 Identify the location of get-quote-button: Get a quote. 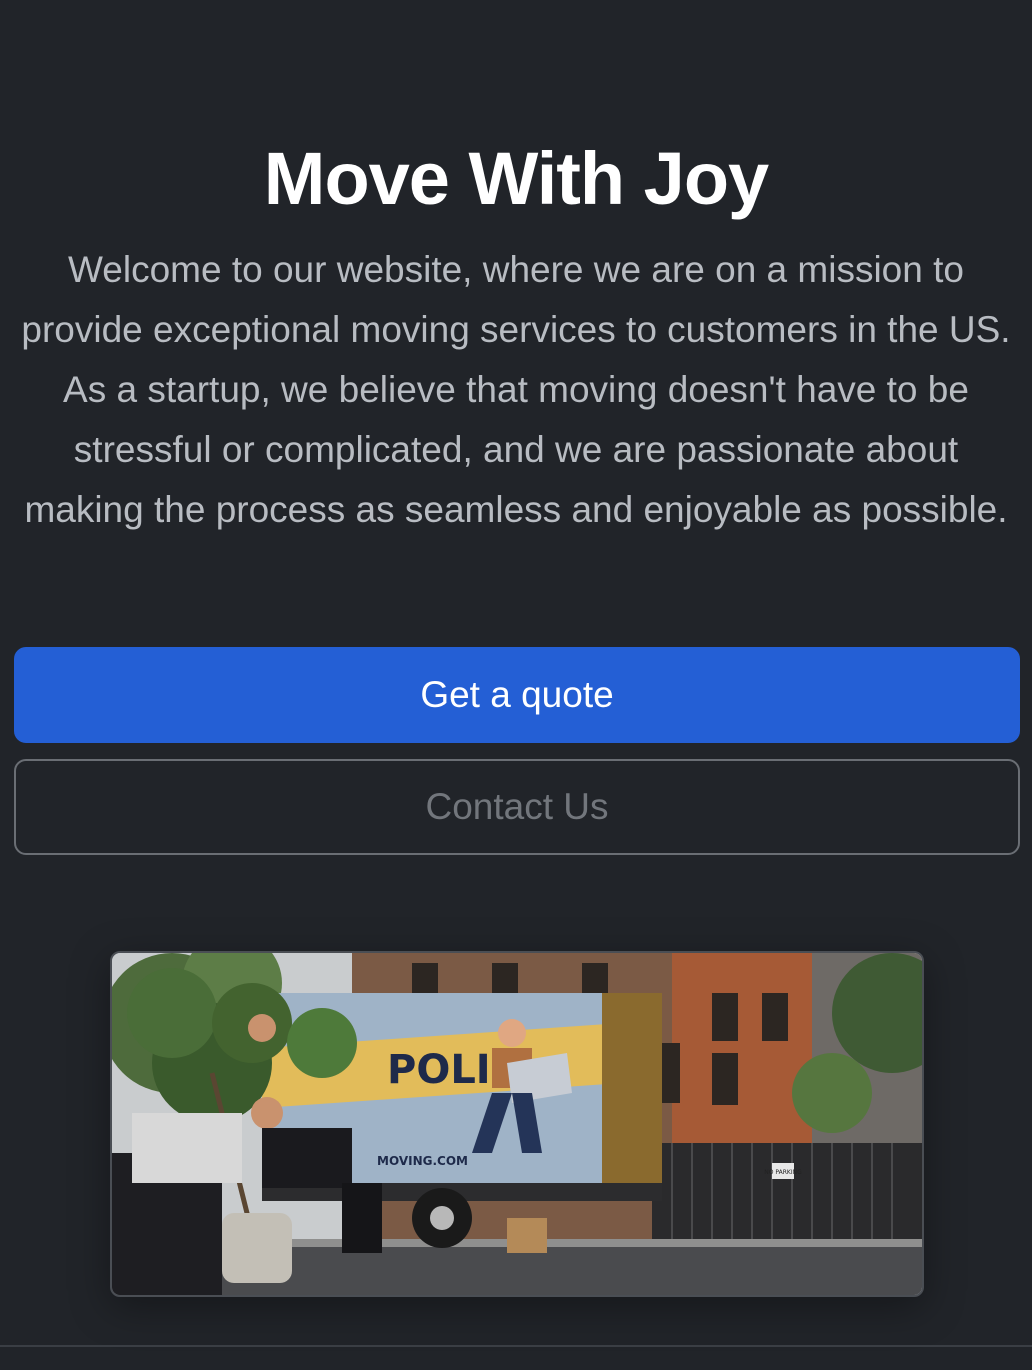
(517, 695).